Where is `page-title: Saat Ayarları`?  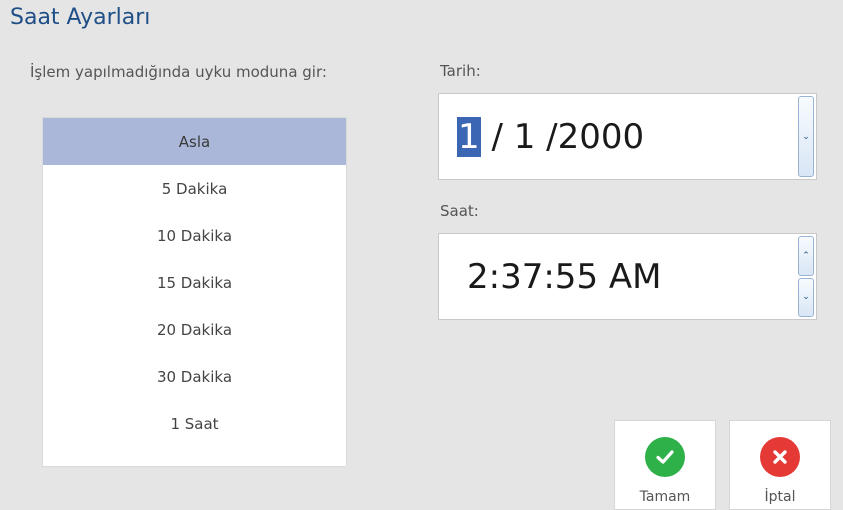 page-title: Saat Ayarları is located at coordinates (80, 17).